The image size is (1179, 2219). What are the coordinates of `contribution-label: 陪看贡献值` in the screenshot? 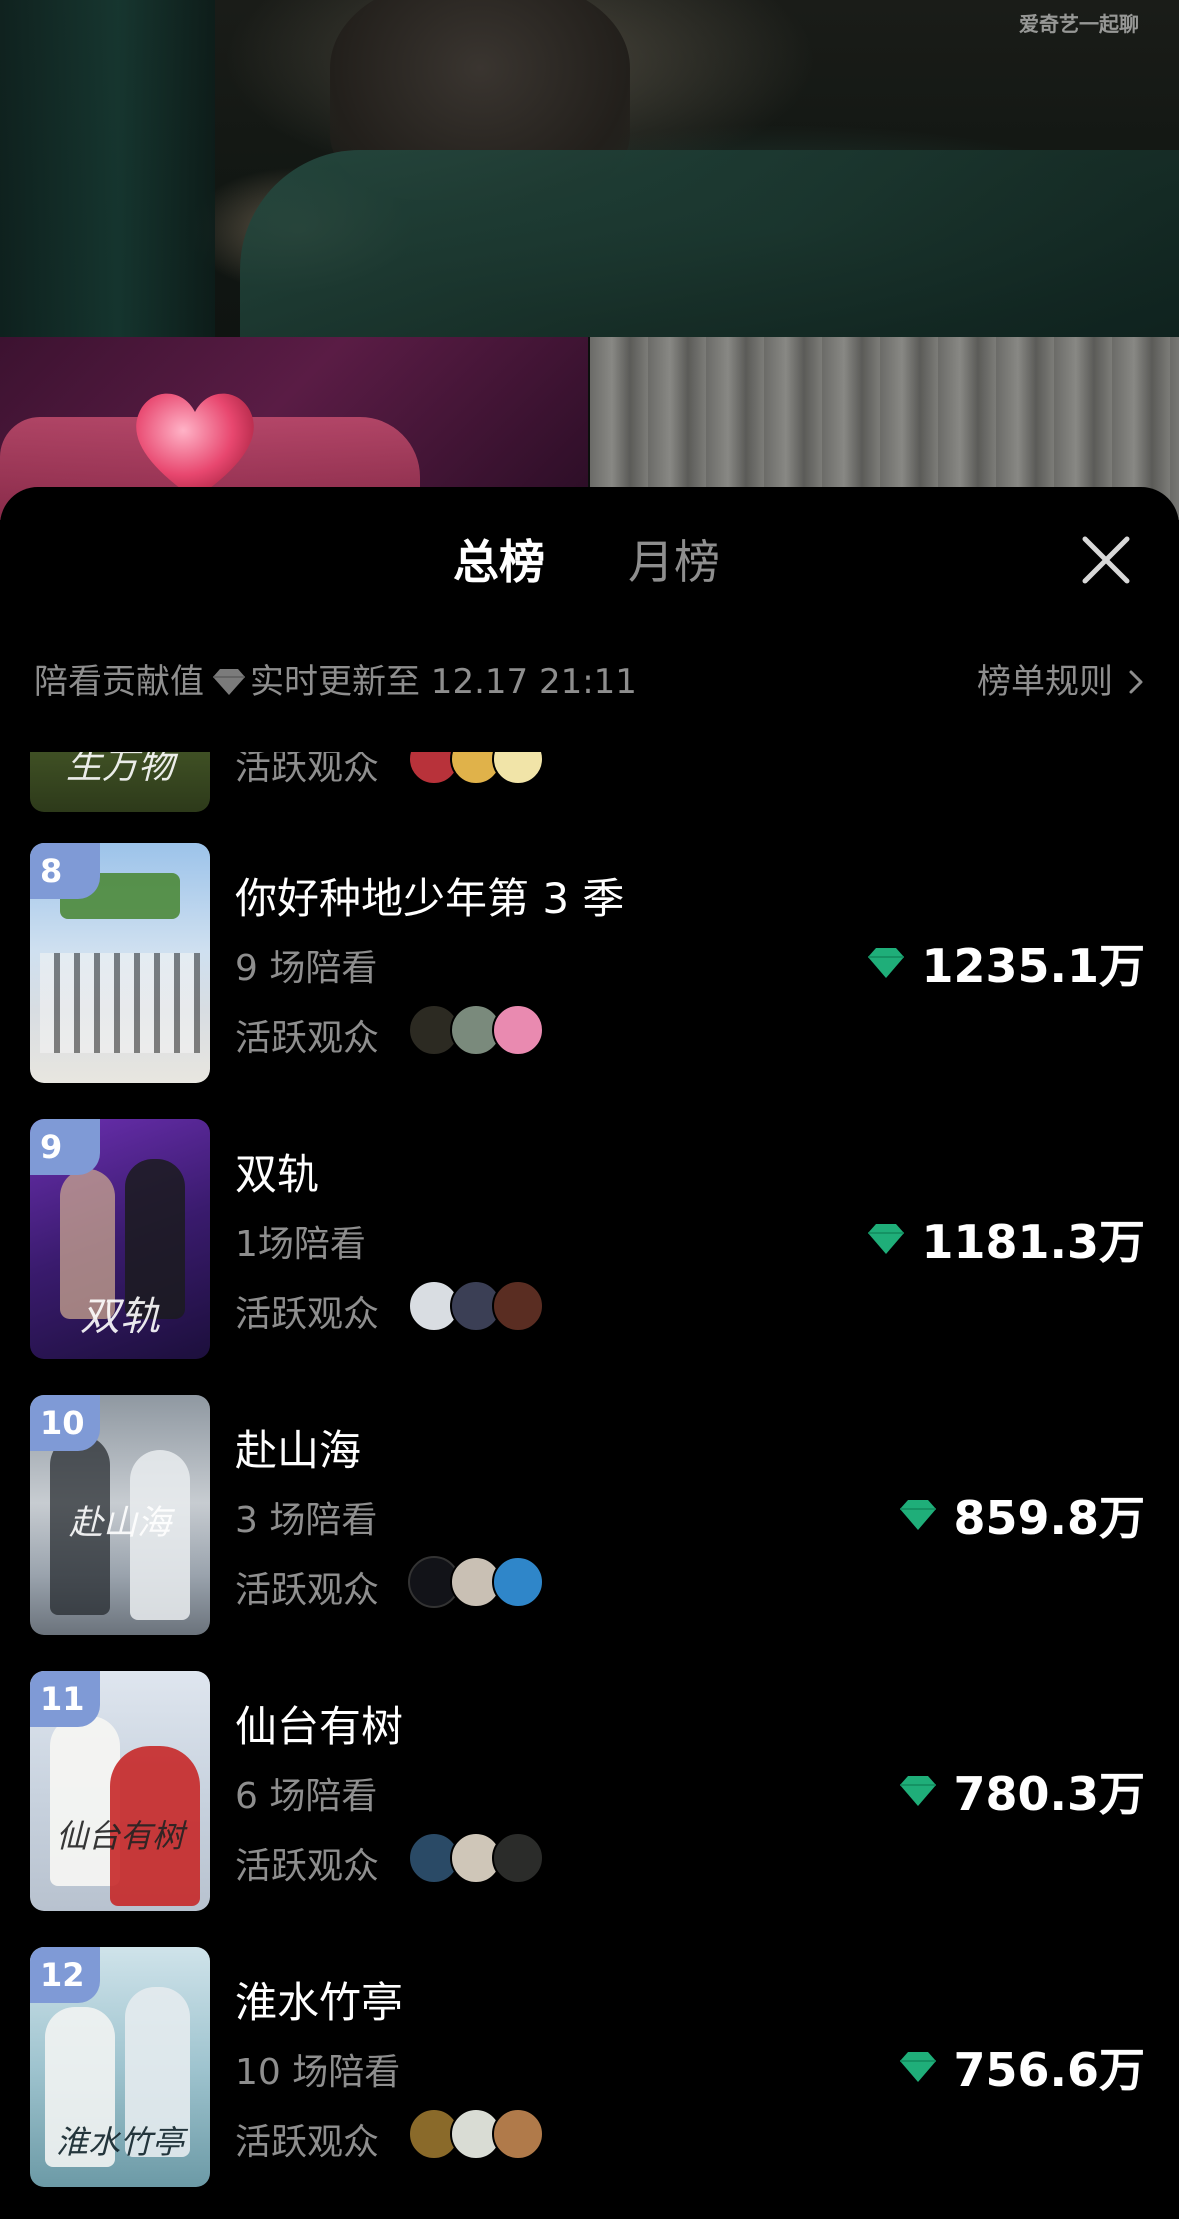 It's located at (119, 682).